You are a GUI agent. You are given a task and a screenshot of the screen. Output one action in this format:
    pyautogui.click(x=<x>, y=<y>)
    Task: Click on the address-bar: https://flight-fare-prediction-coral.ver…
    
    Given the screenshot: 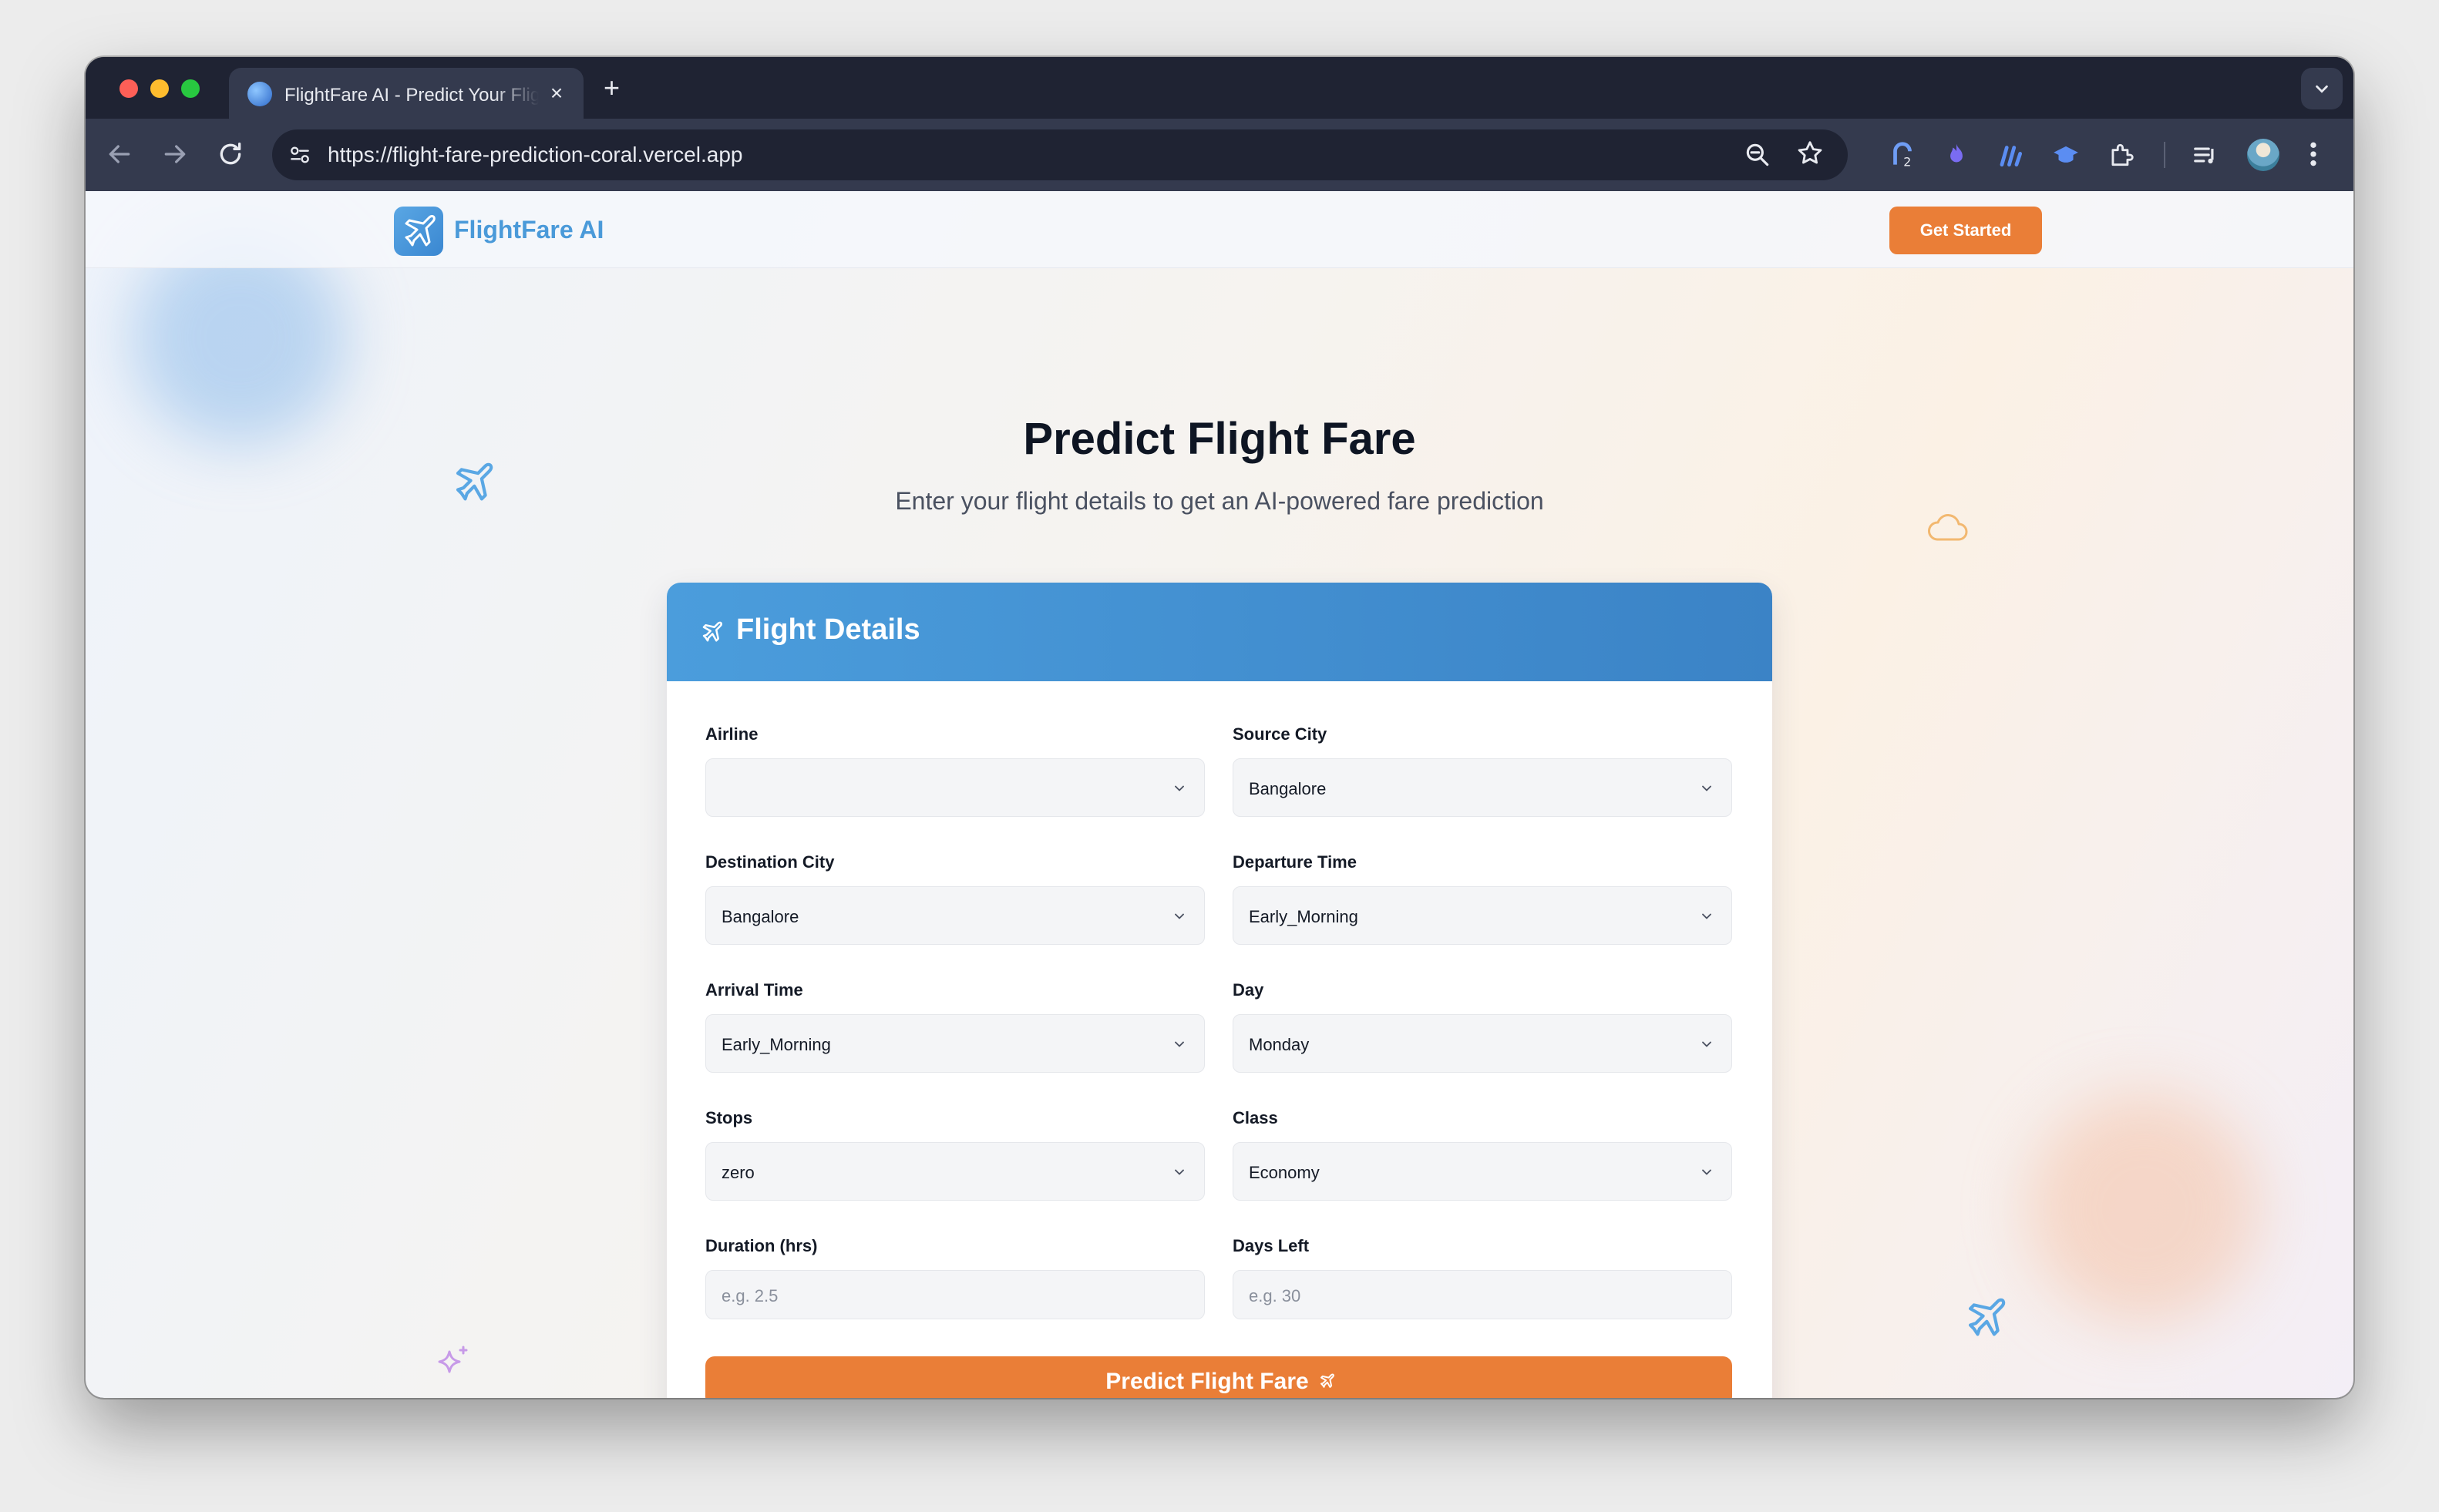 What is the action you would take?
    pyautogui.click(x=1060, y=154)
    